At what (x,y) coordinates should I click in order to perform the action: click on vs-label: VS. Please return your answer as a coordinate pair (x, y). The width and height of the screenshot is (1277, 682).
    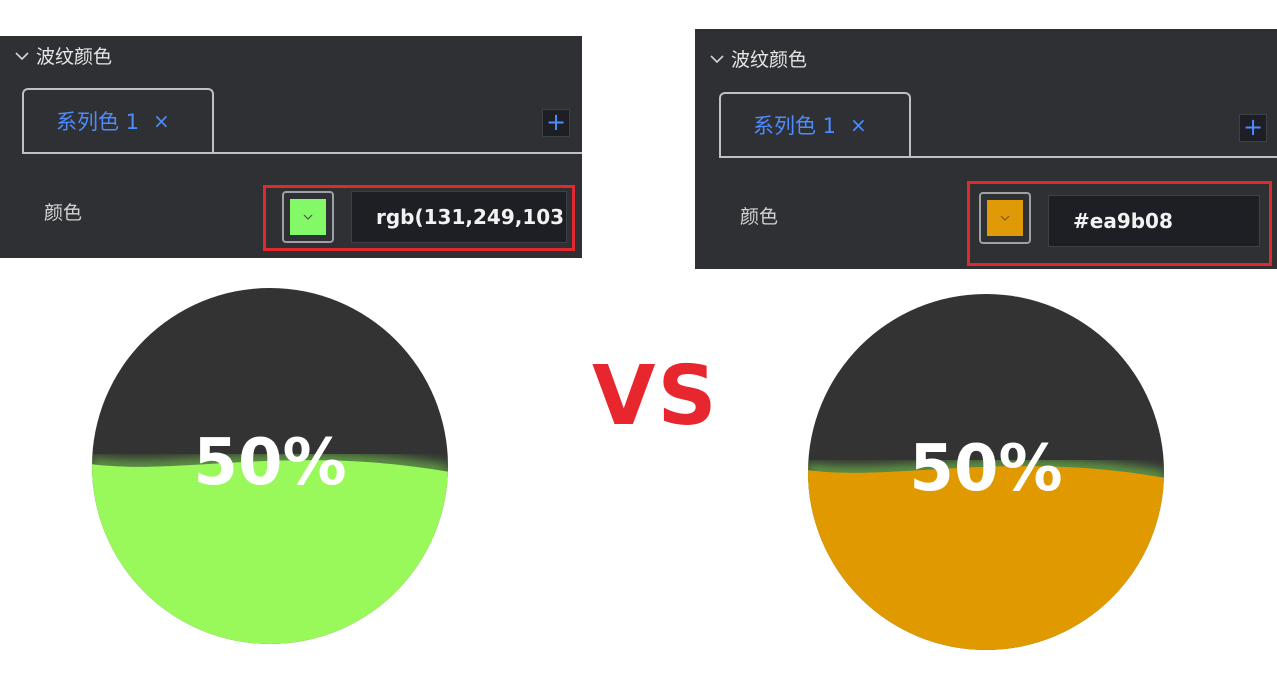
    Looking at the image, I should click on (655, 396).